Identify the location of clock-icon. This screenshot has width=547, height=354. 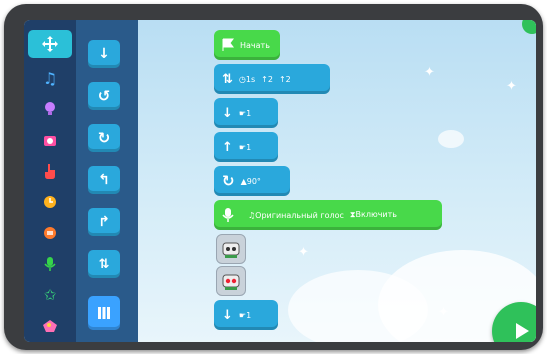
(50, 202).